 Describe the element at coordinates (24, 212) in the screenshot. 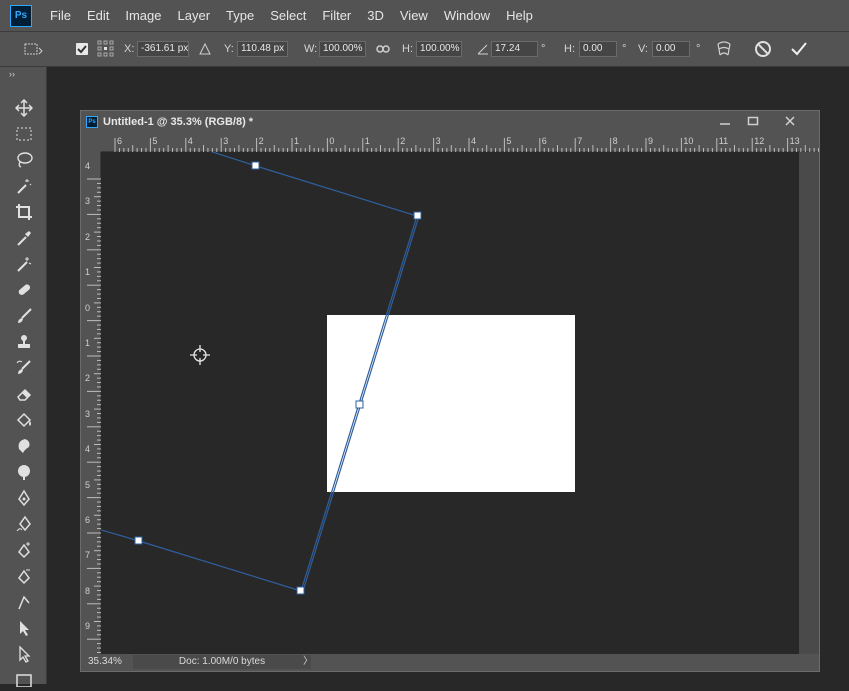

I see `crop-tool-icon` at that location.